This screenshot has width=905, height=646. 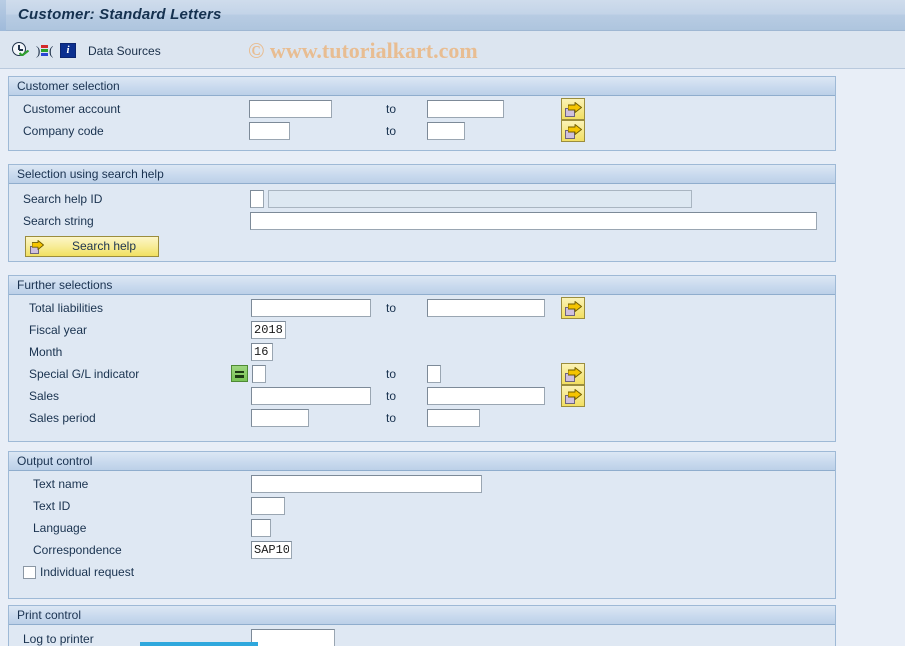 I want to click on execute-icon, so click(x=21, y=51).